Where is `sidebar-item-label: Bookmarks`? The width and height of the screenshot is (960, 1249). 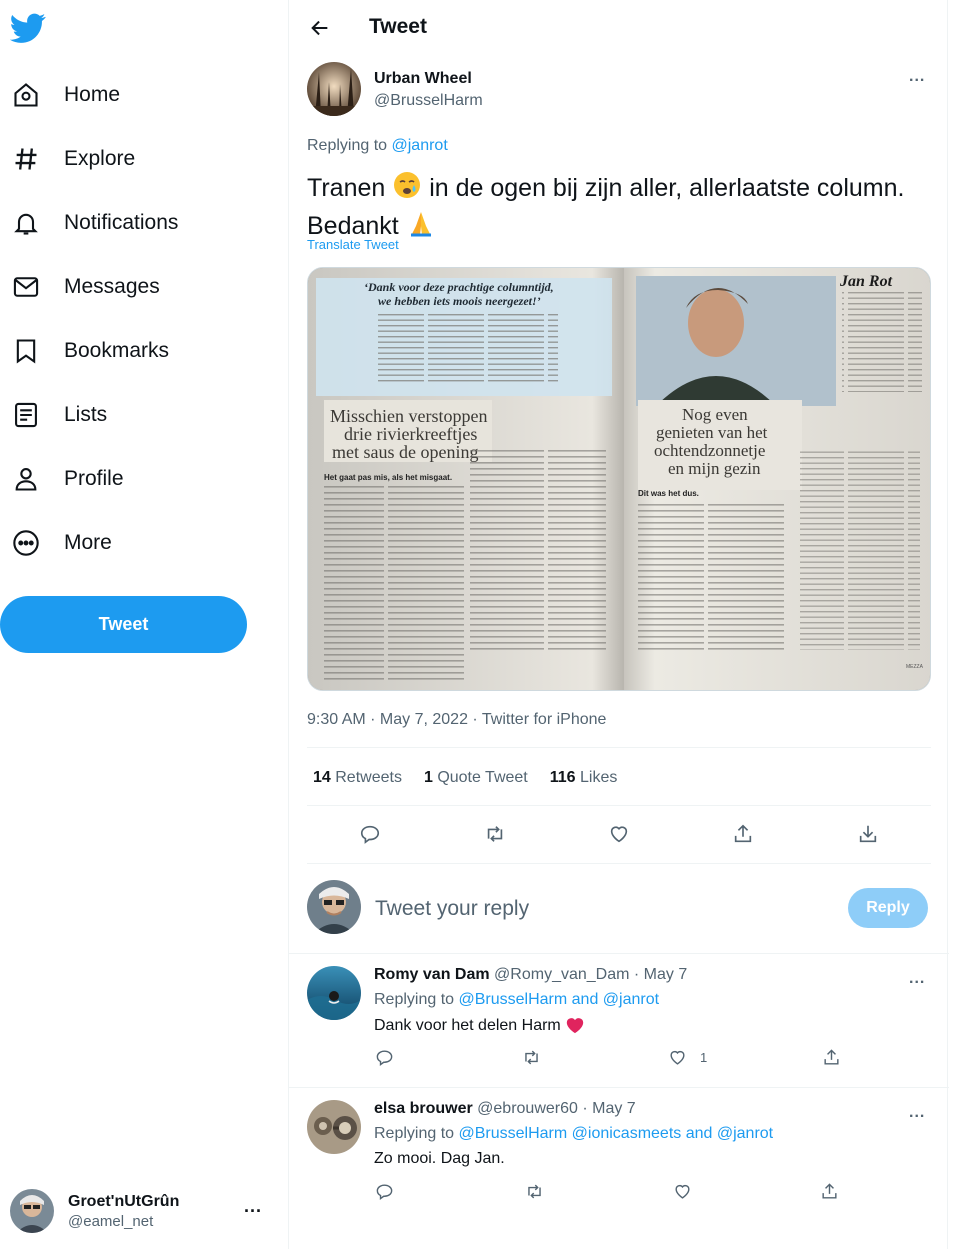 sidebar-item-label: Bookmarks is located at coordinates (117, 350).